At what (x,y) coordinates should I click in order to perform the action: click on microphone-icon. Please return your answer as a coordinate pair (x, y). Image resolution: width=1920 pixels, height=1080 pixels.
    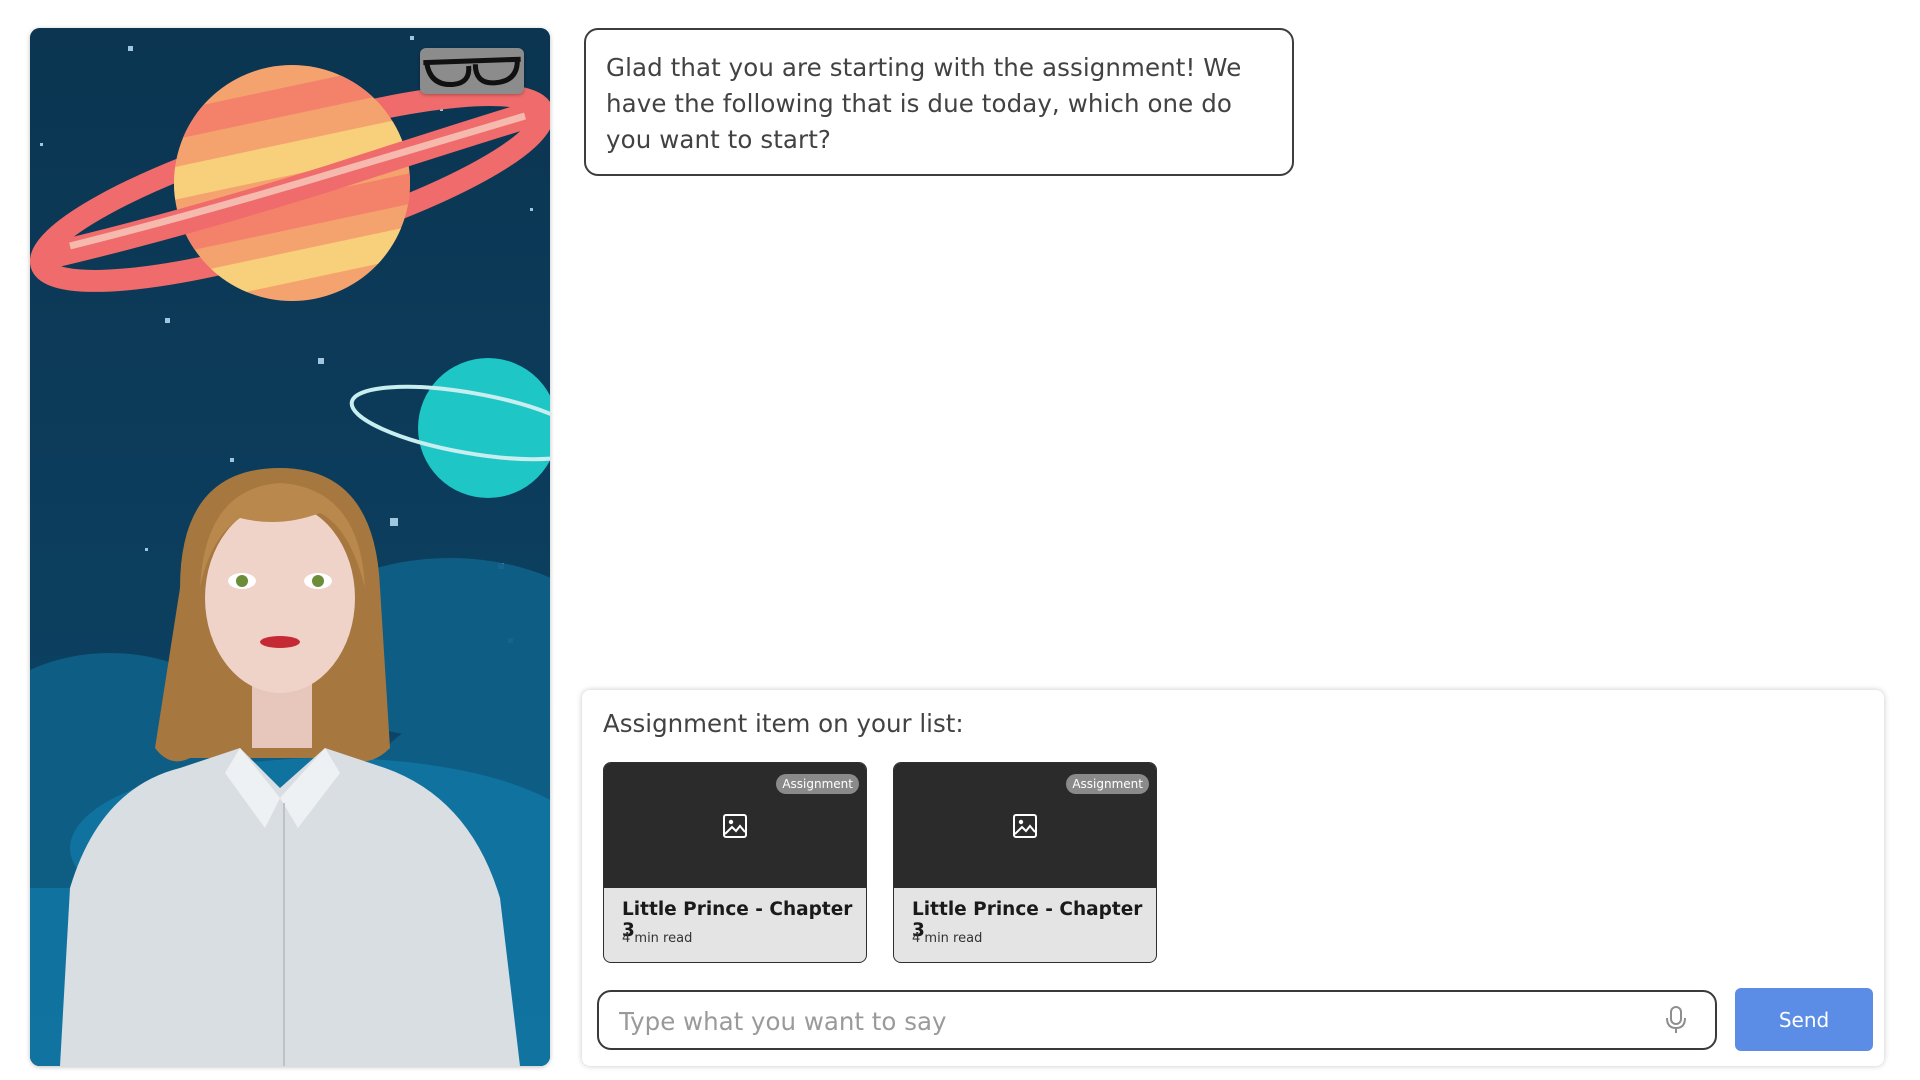
    Looking at the image, I should click on (1676, 1019).